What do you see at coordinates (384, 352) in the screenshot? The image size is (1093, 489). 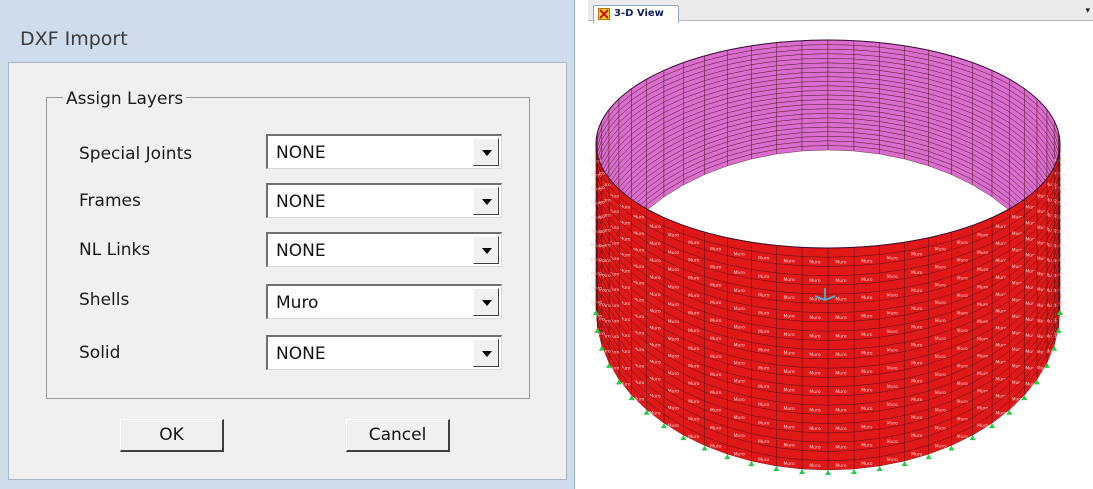 I see `solid-select: NONE` at bounding box center [384, 352].